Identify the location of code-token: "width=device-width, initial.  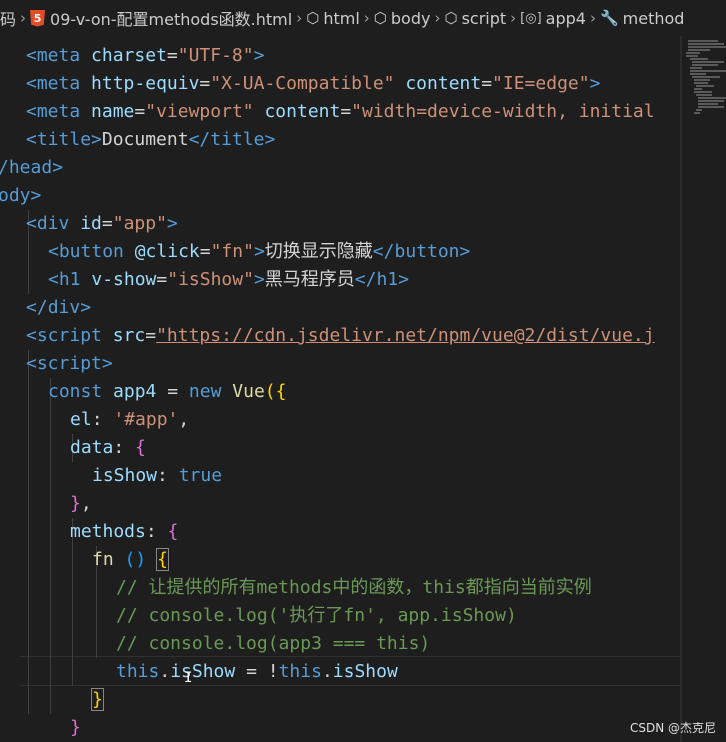
(503, 111).